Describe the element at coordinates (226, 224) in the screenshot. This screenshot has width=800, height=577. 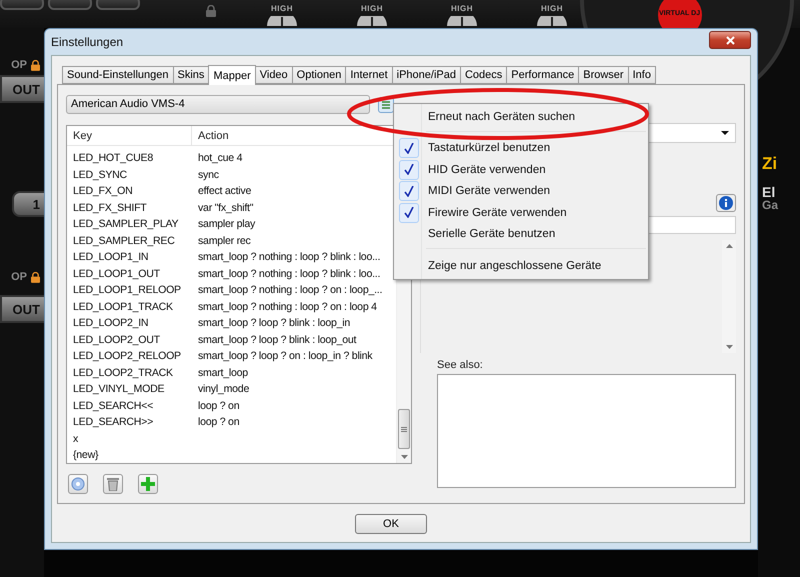
I see `action-cell-text: sampler play` at that location.